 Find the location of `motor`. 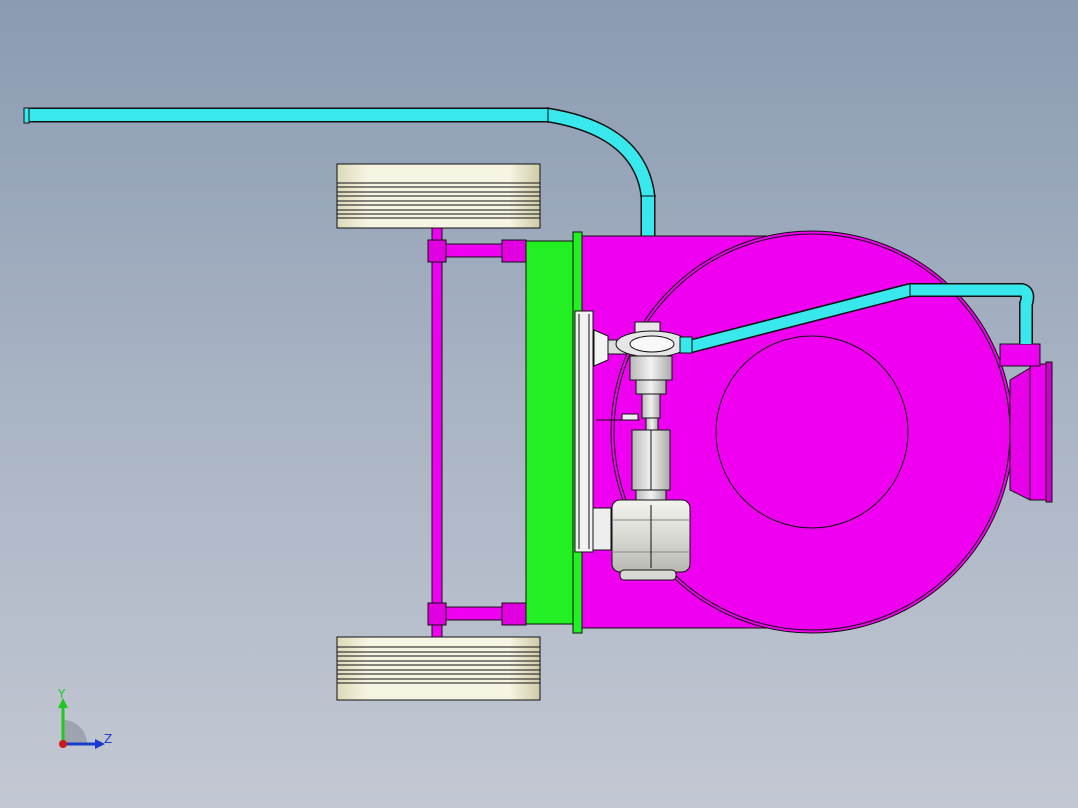

motor is located at coordinates (651, 540).